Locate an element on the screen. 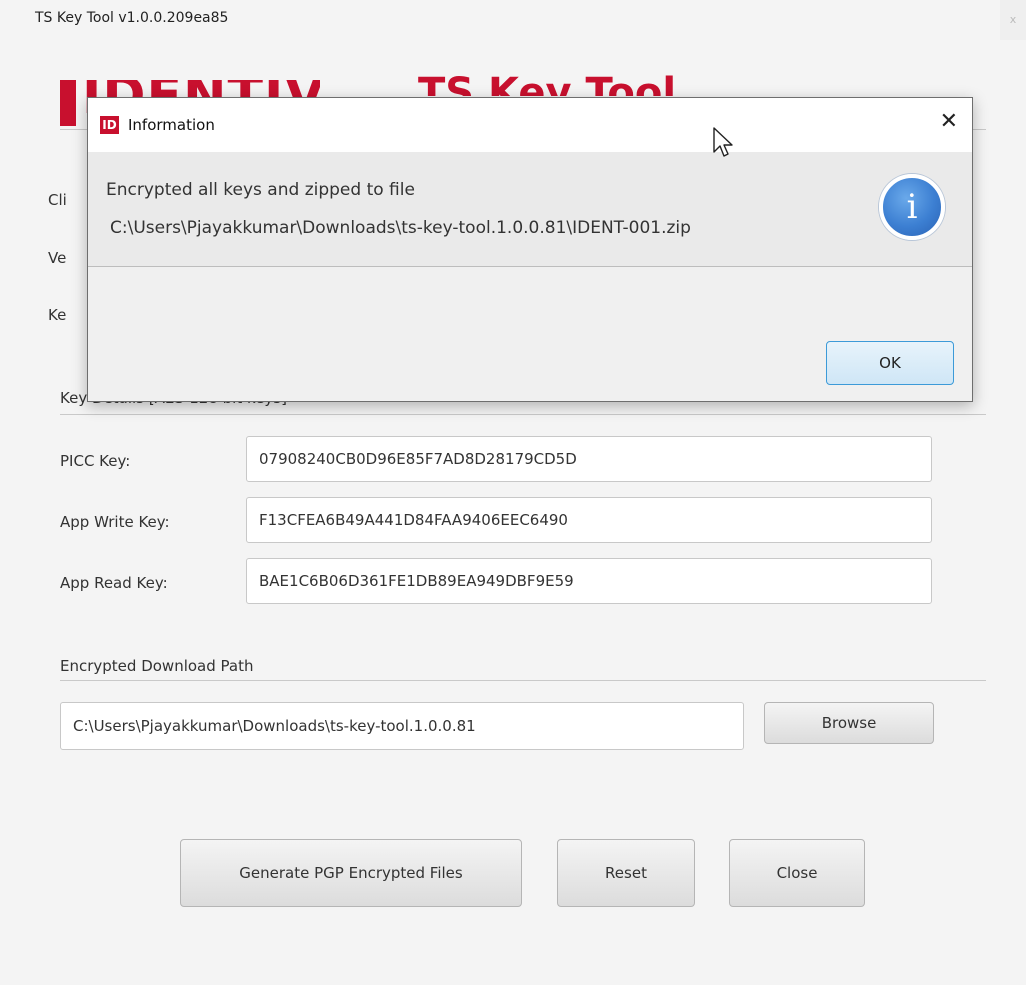 The image size is (1026, 985). app-write-key-label: App Write Key: is located at coordinates (115, 522).